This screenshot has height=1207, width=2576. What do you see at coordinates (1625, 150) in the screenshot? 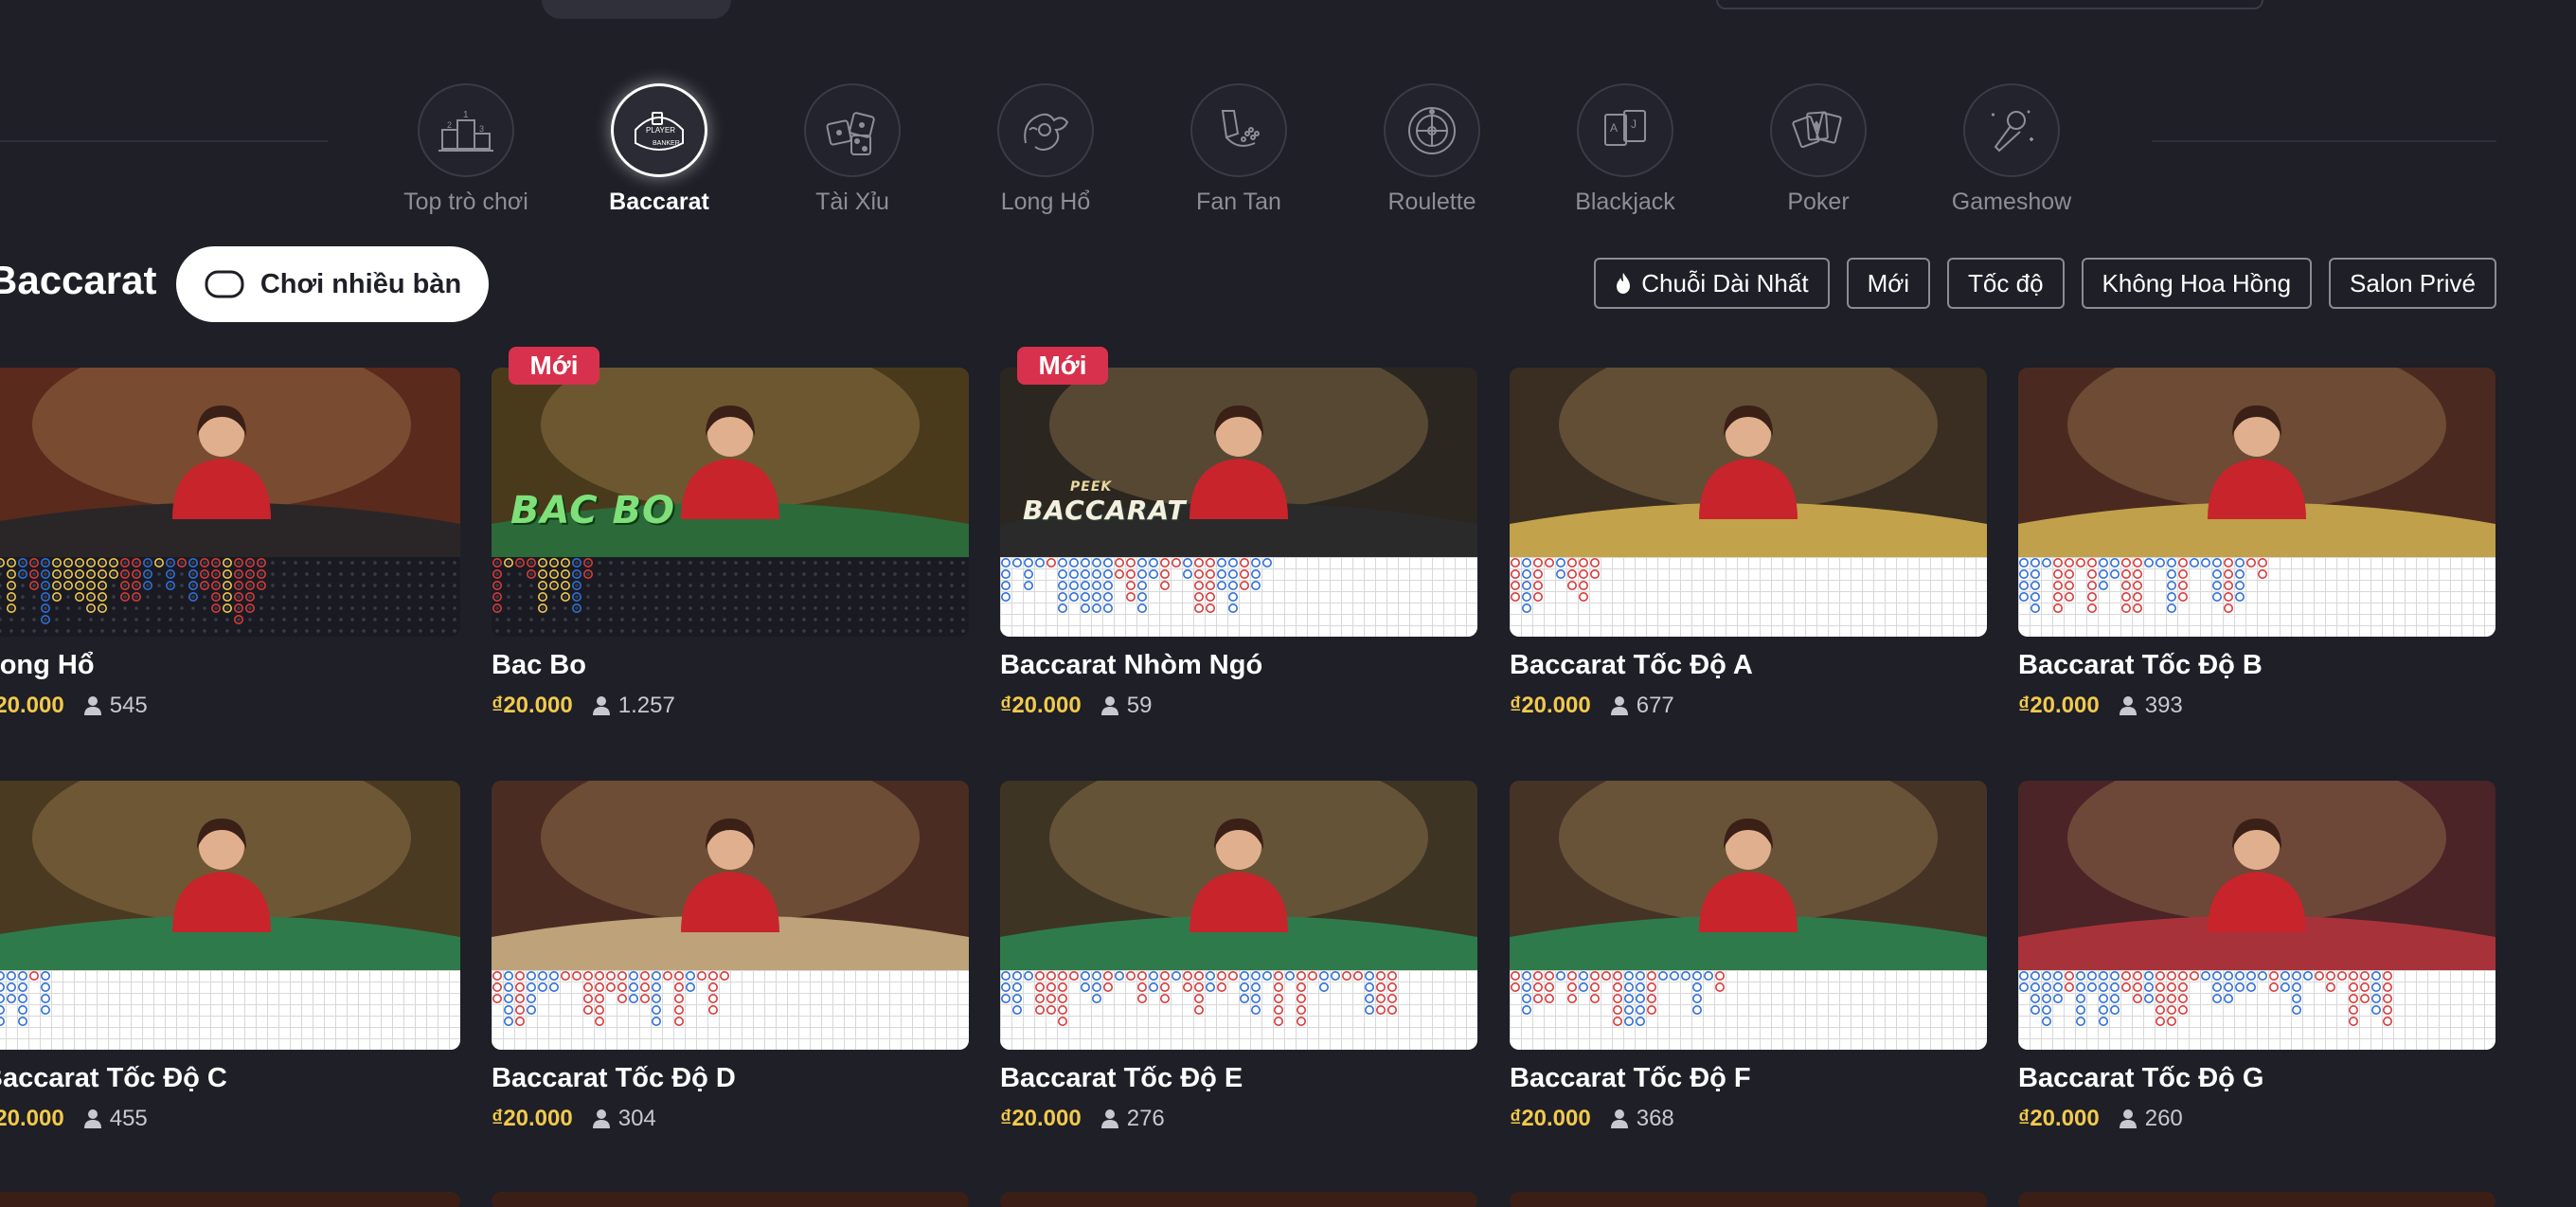
I see `category-blackjack: A J Blackjack` at bounding box center [1625, 150].